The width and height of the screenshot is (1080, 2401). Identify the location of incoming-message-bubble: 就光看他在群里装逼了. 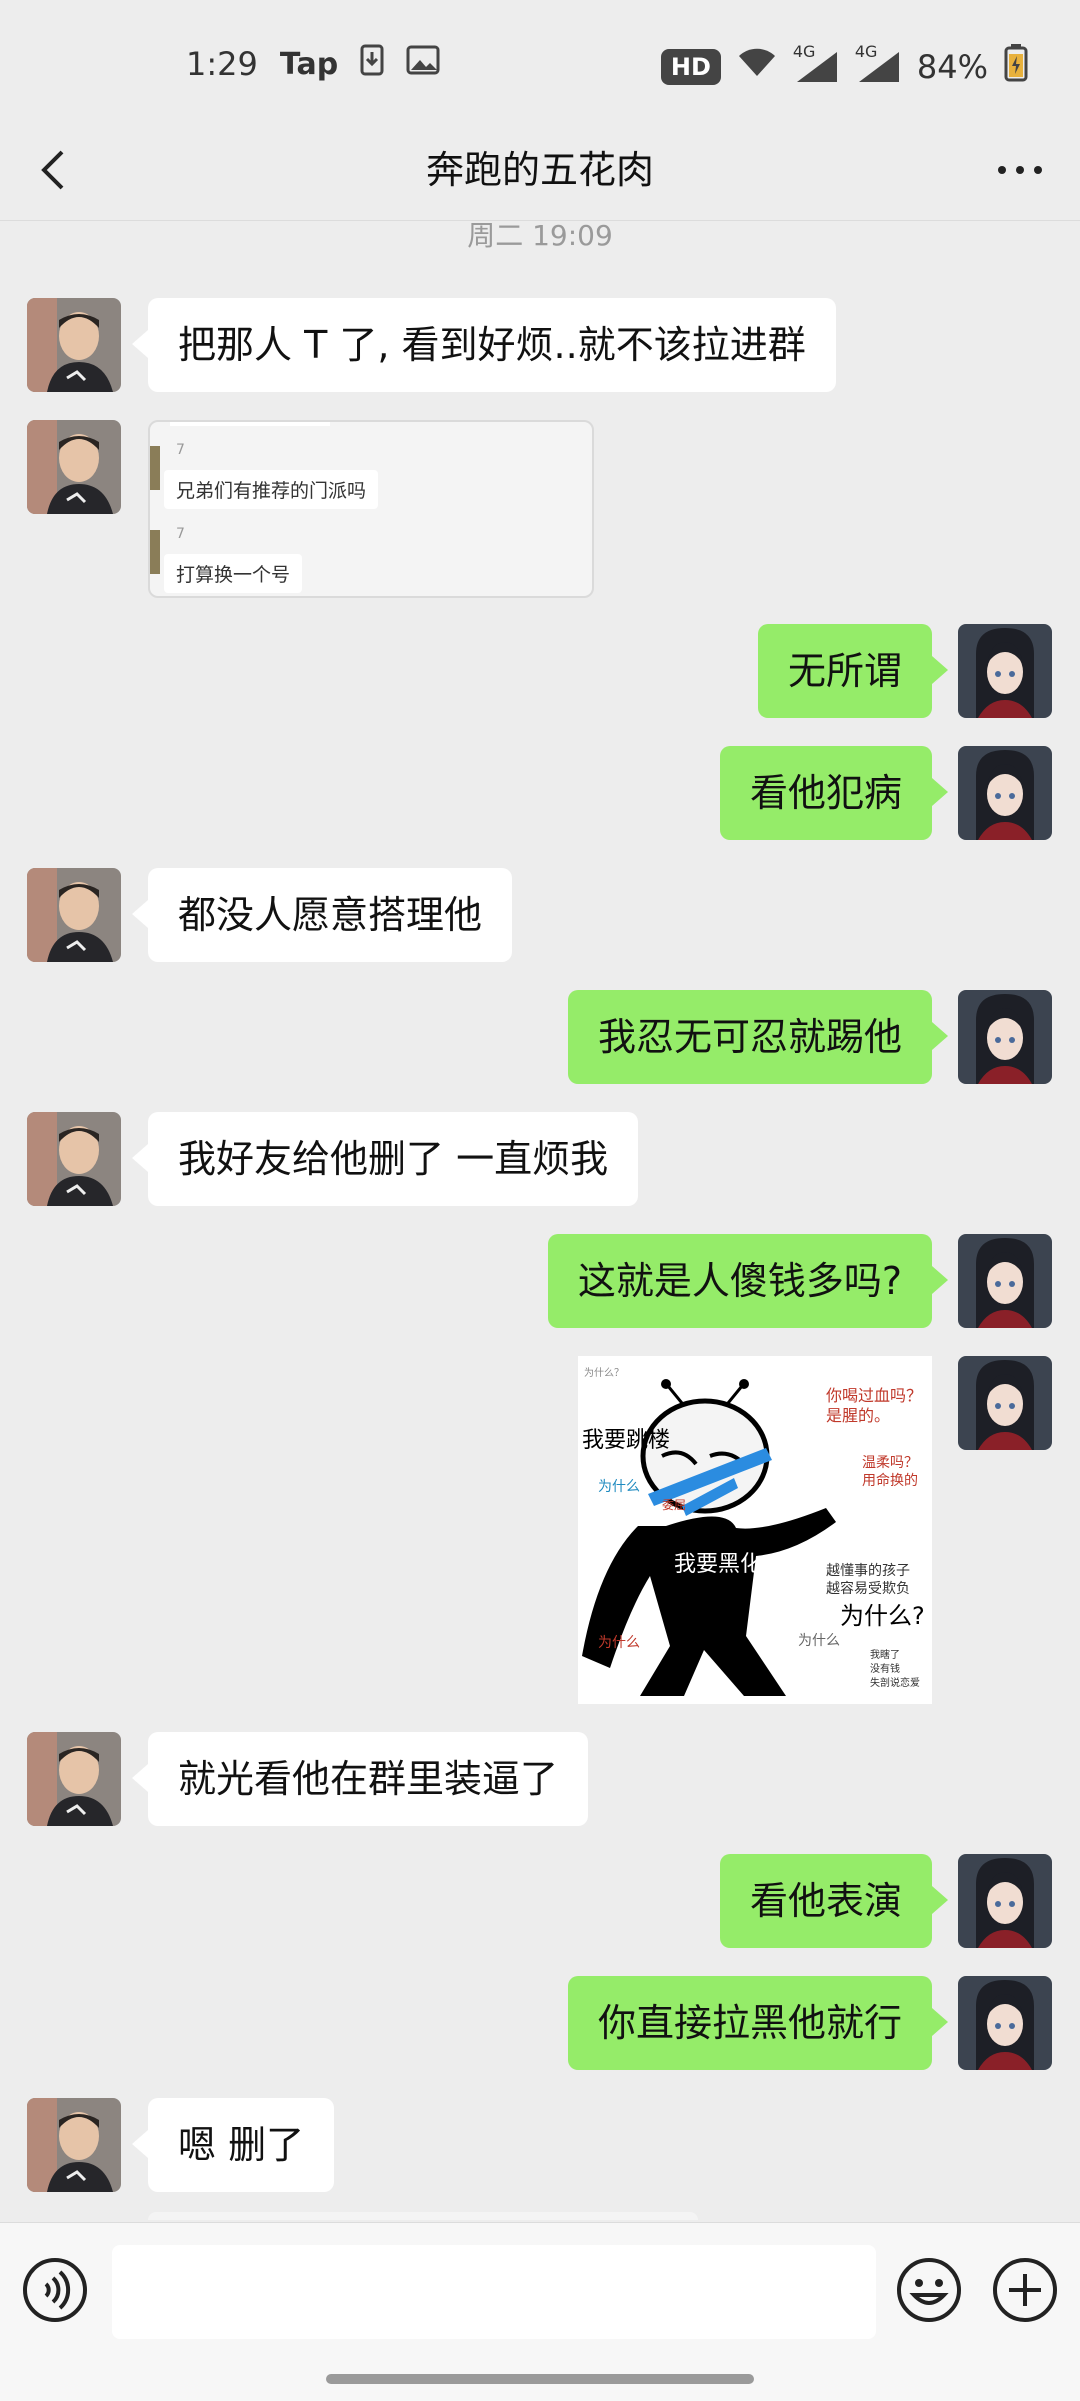
(360, 1779).